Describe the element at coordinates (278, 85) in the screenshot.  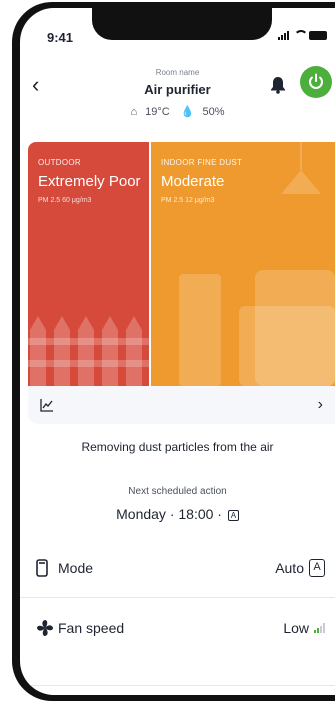
I see `notification-bell-icon` at that location.